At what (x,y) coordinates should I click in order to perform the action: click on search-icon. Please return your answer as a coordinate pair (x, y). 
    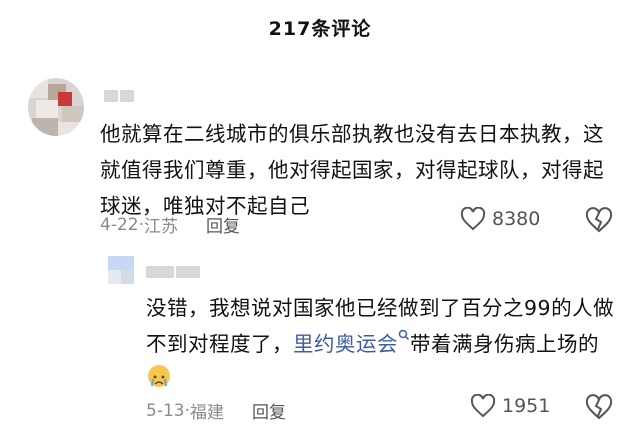
    Looking at the image, I should click on (404, 336).